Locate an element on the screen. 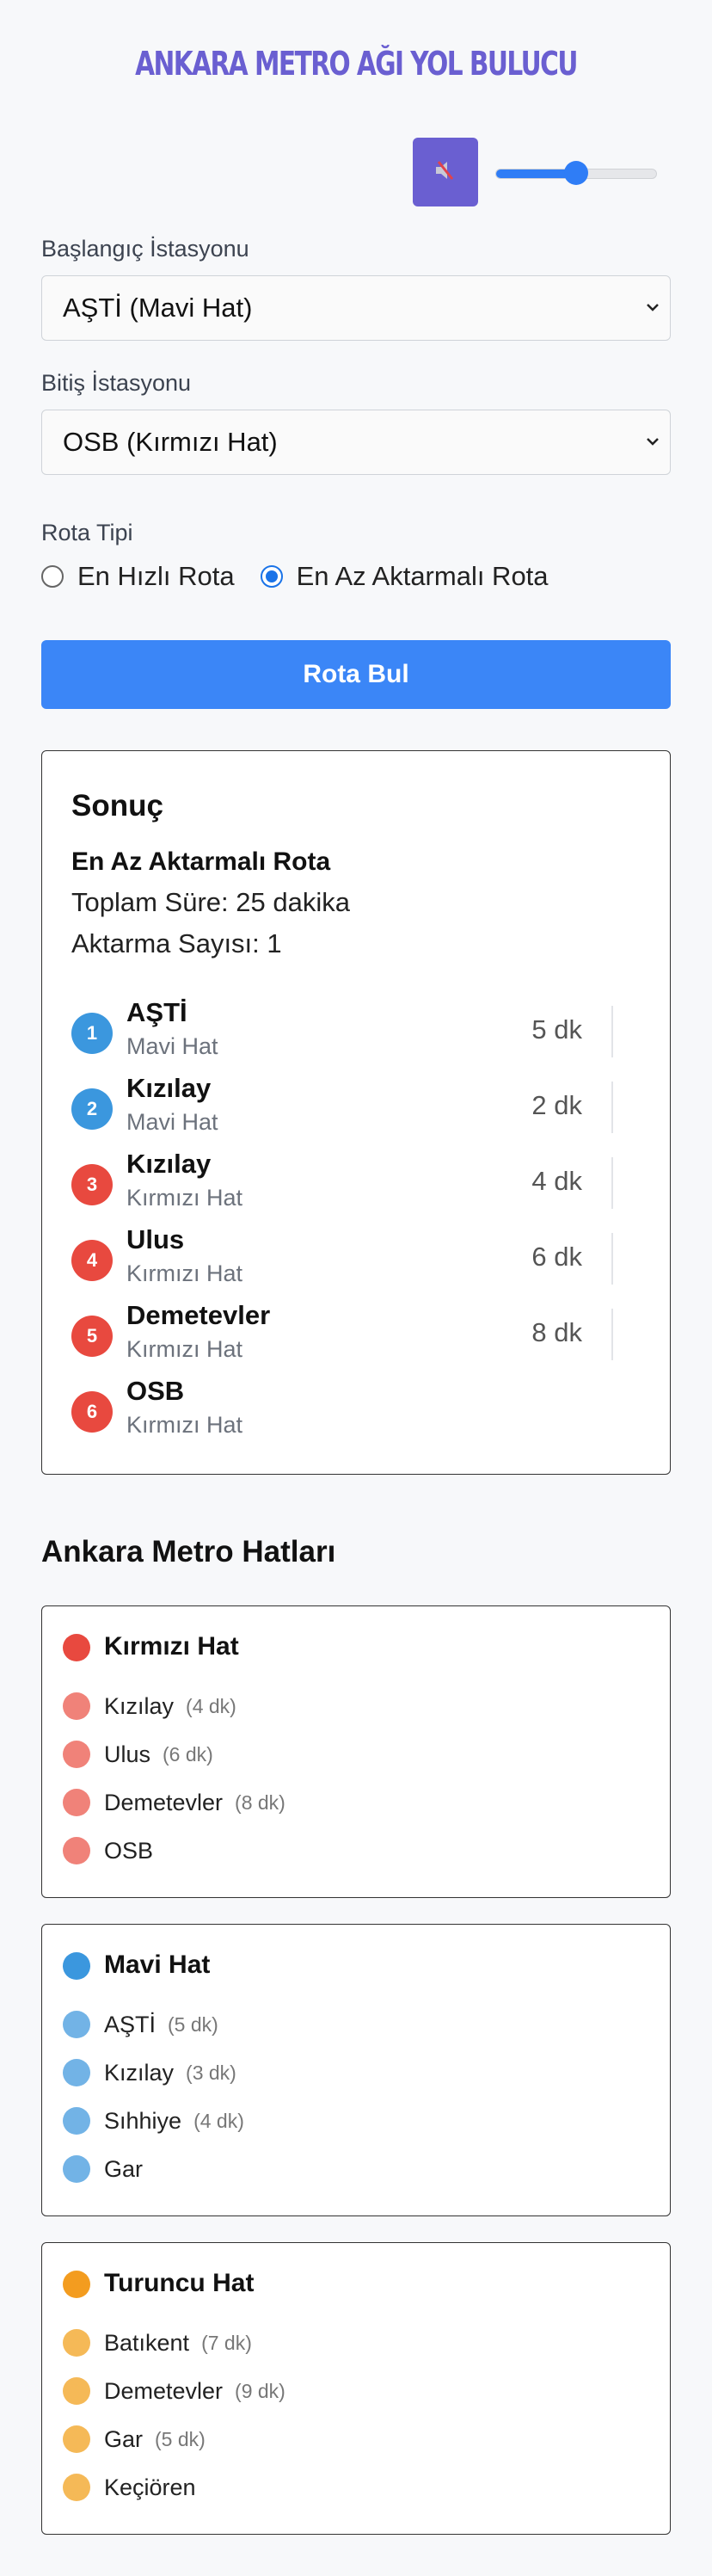 This screenshot has width=712, height=2576. line-station: AŞTİ (5 dk) is located at coordinates (141, 2025).